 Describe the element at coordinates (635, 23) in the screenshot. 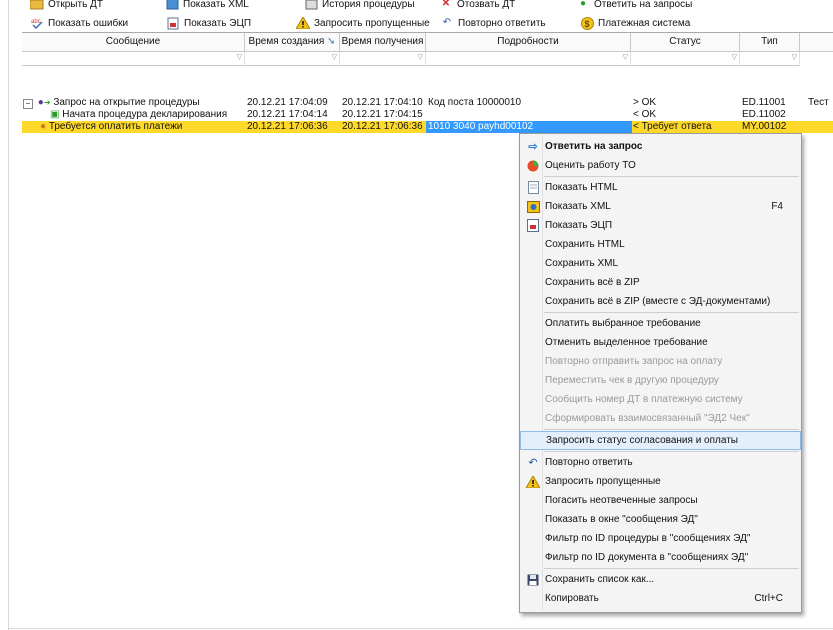

I see `payment-system-button: $ Платежная система` at that location.